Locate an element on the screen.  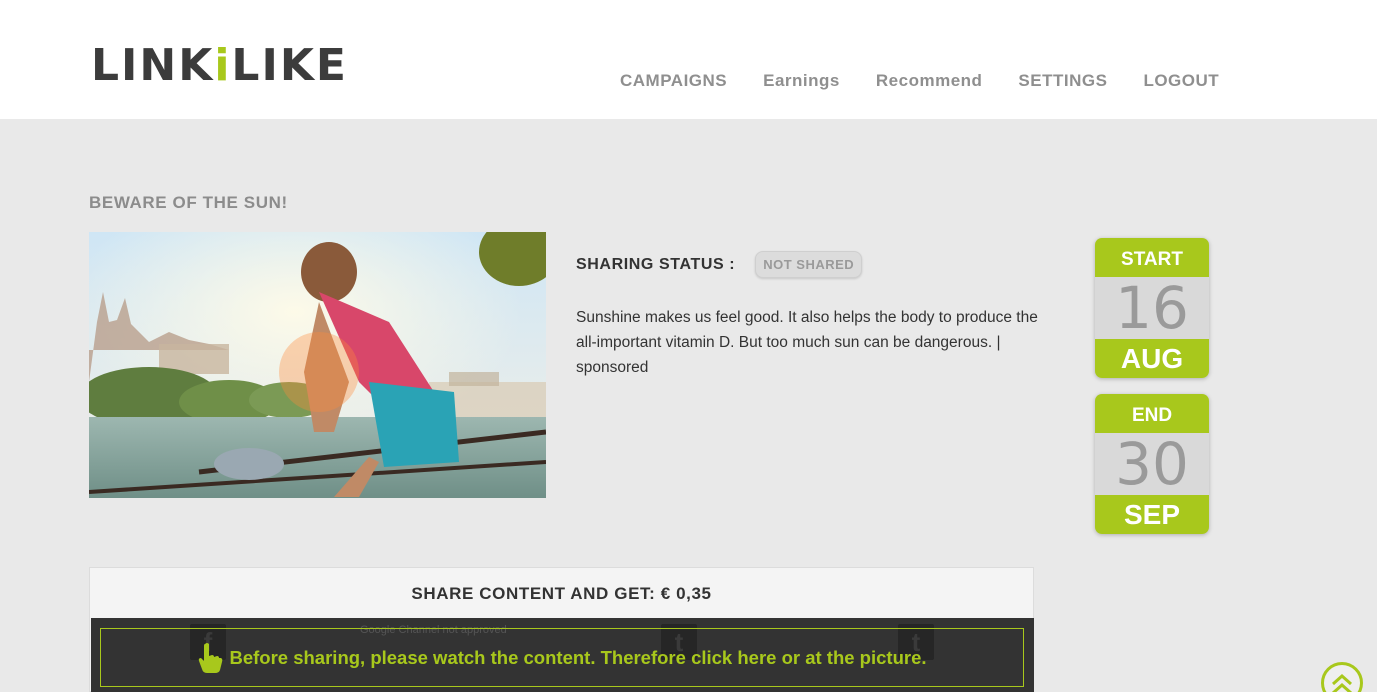
double-chevron-up-icon is located at coordinates (1342, 682).